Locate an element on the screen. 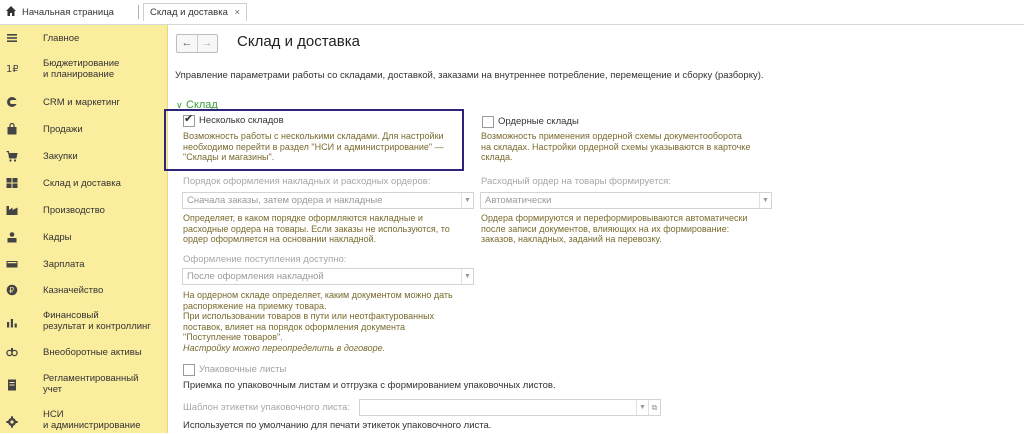 Image resolution: width=1024 pixels, height=434 pixels. sidebar-item-label: Кадры is located at coordinates (57, 237).